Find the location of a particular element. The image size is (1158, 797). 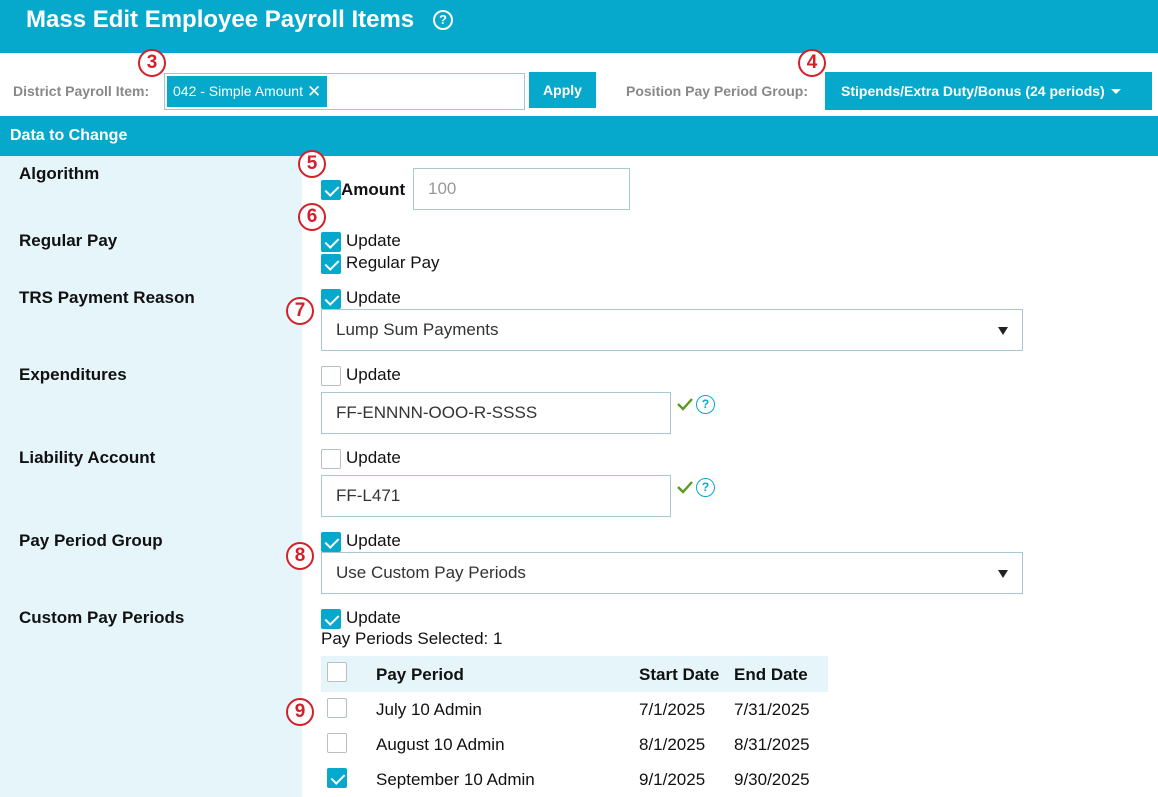

expenditures-update-checkbox is located at coordinates (331, 376).